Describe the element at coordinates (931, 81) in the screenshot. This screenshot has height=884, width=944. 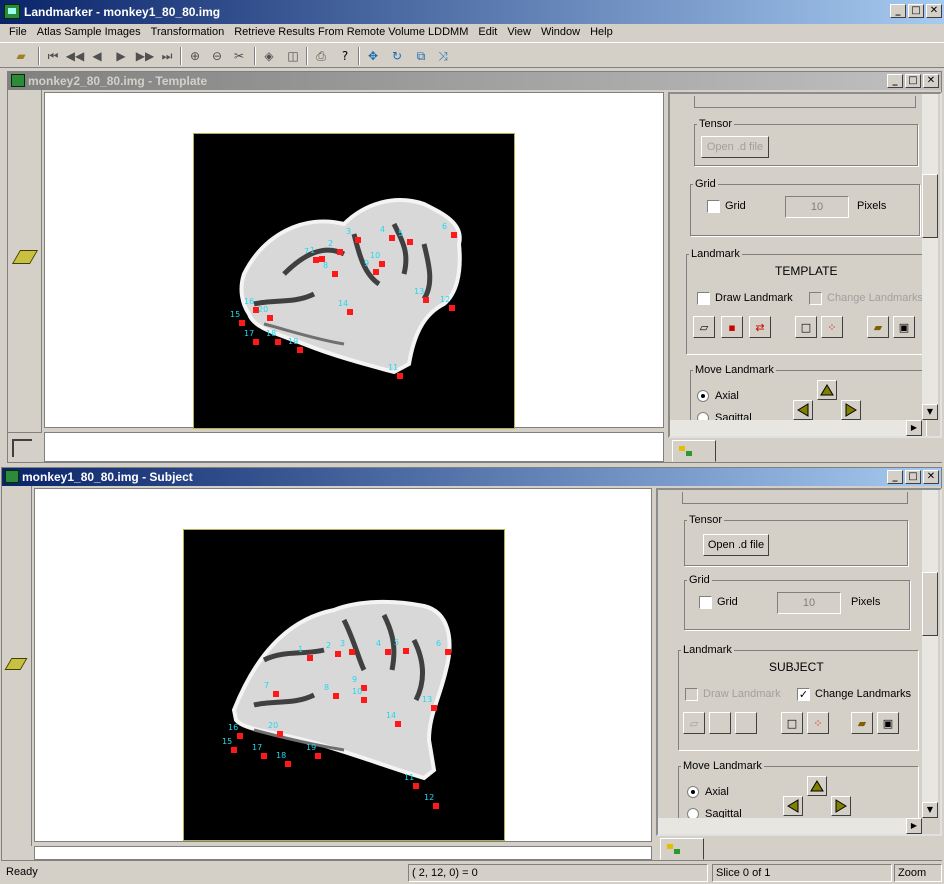
I see `template-close-button: ✕` at that location.